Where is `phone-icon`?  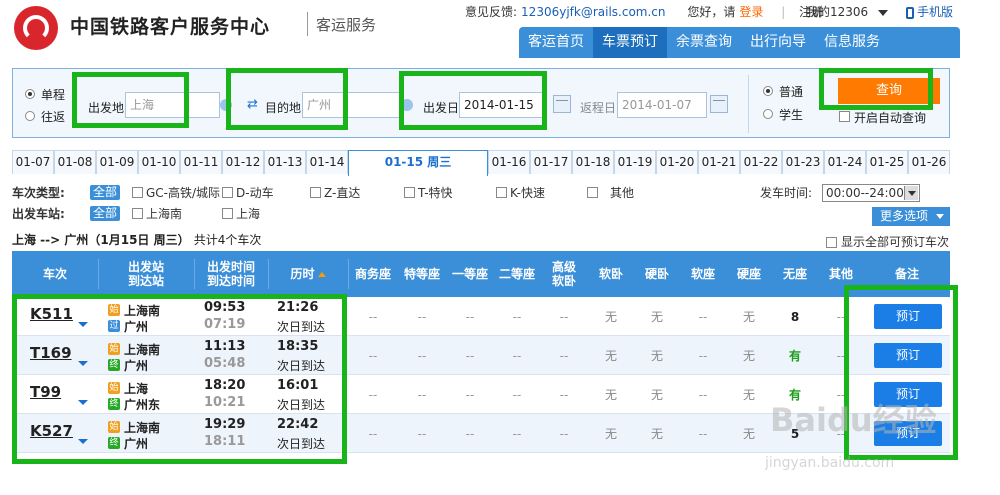 phone-icon is located at coordinates (910, 12).